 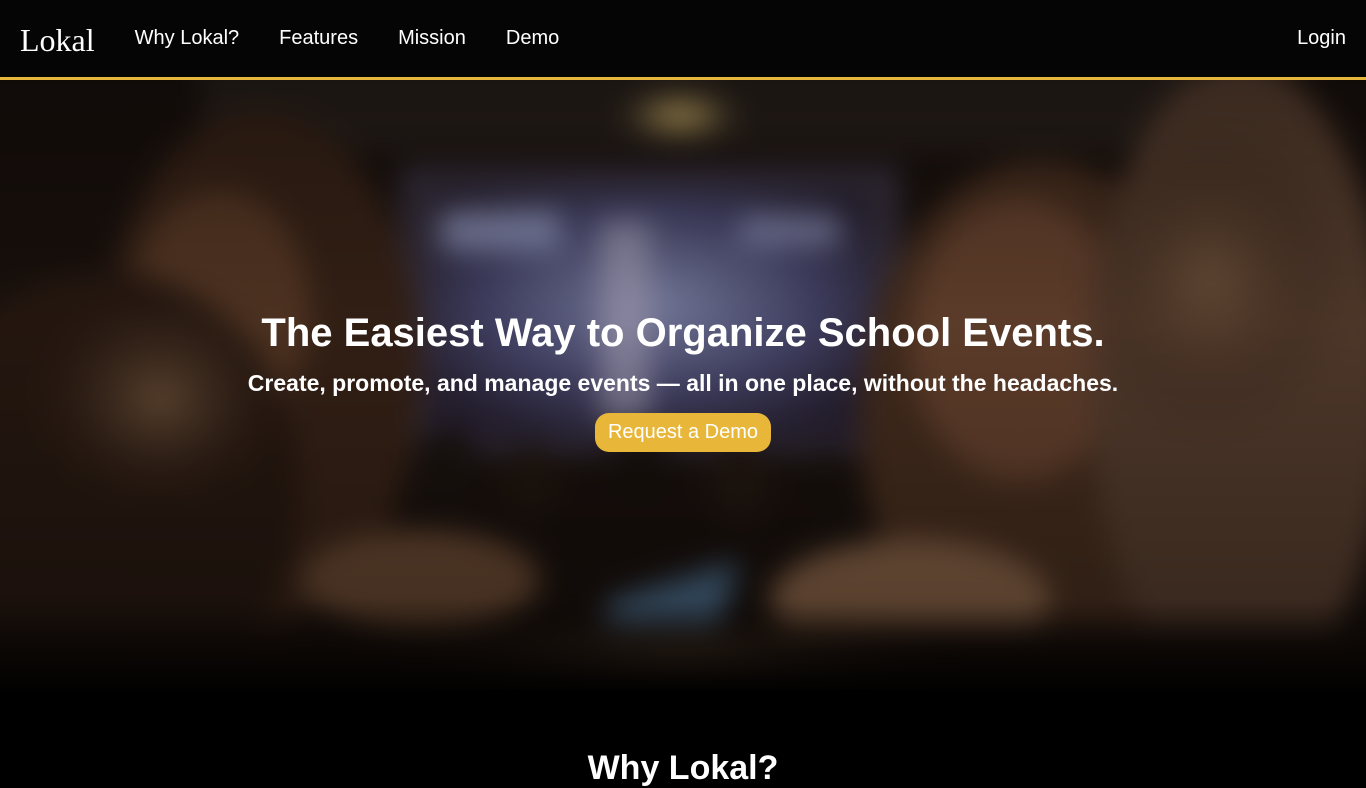 I want to click on nav-link-mission: Mission, so click(x=432, y=38).